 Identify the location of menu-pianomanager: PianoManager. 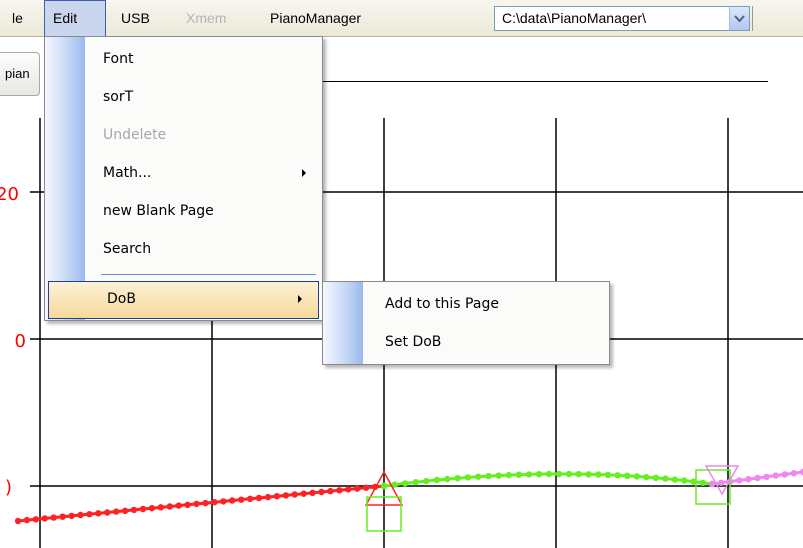
(315, 18).